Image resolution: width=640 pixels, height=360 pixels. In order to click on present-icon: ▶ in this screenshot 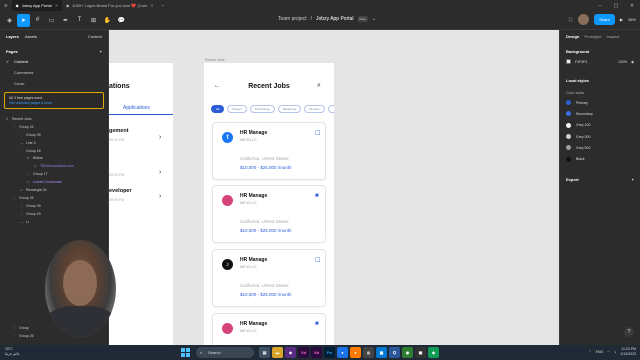, I will do `click(621, 19)`.